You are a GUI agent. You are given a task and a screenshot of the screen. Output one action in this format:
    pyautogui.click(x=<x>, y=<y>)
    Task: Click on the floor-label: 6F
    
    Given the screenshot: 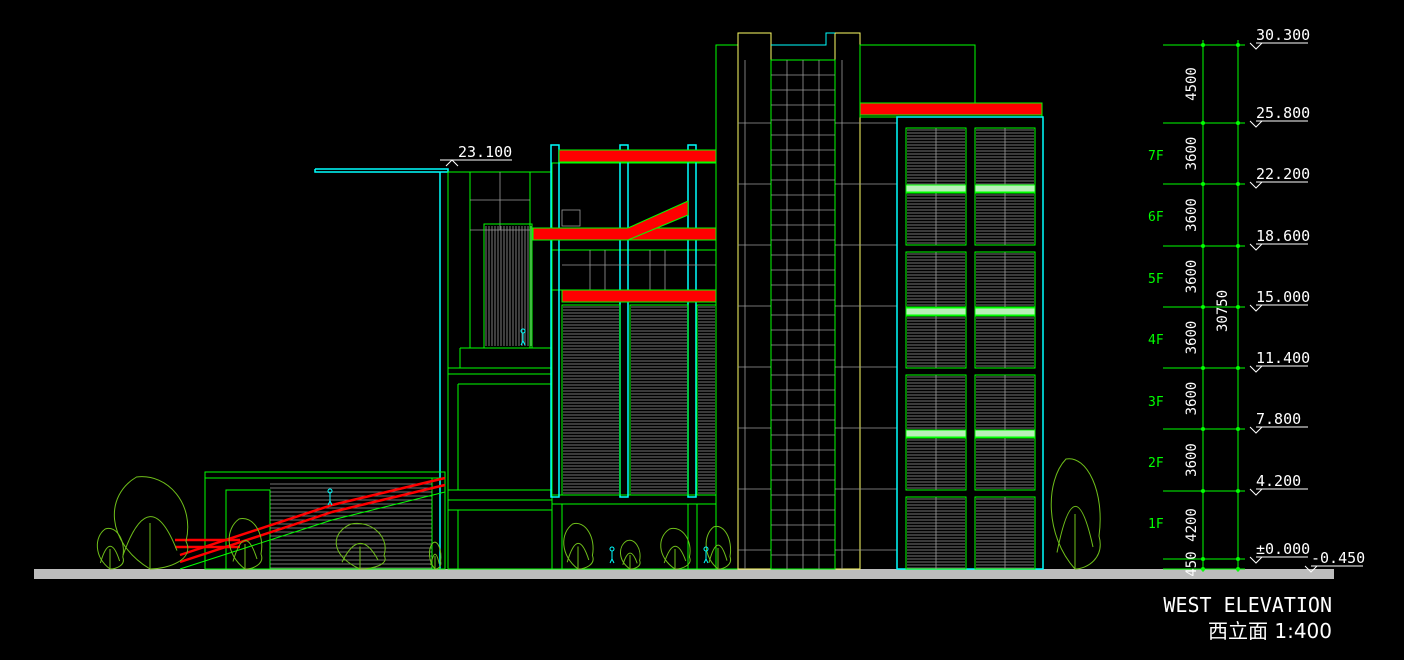 What is the action you would take?
    pyautogui.click(x=1156, y=217)
    